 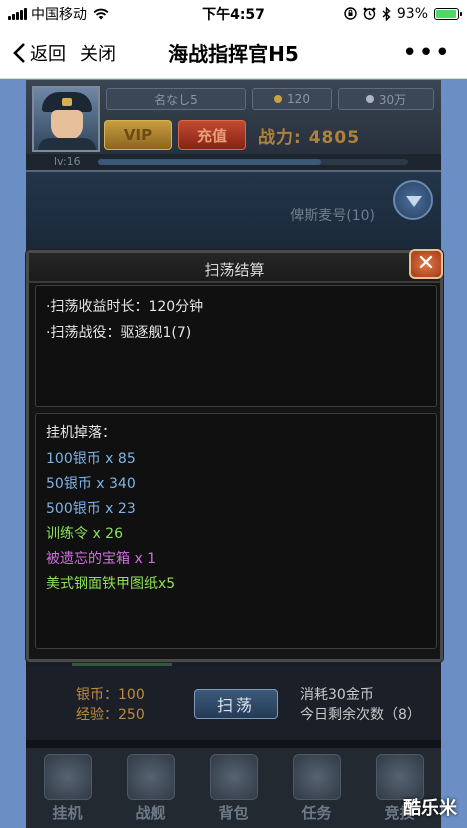 I want to click on level-progress, so click(x=253, y=162).